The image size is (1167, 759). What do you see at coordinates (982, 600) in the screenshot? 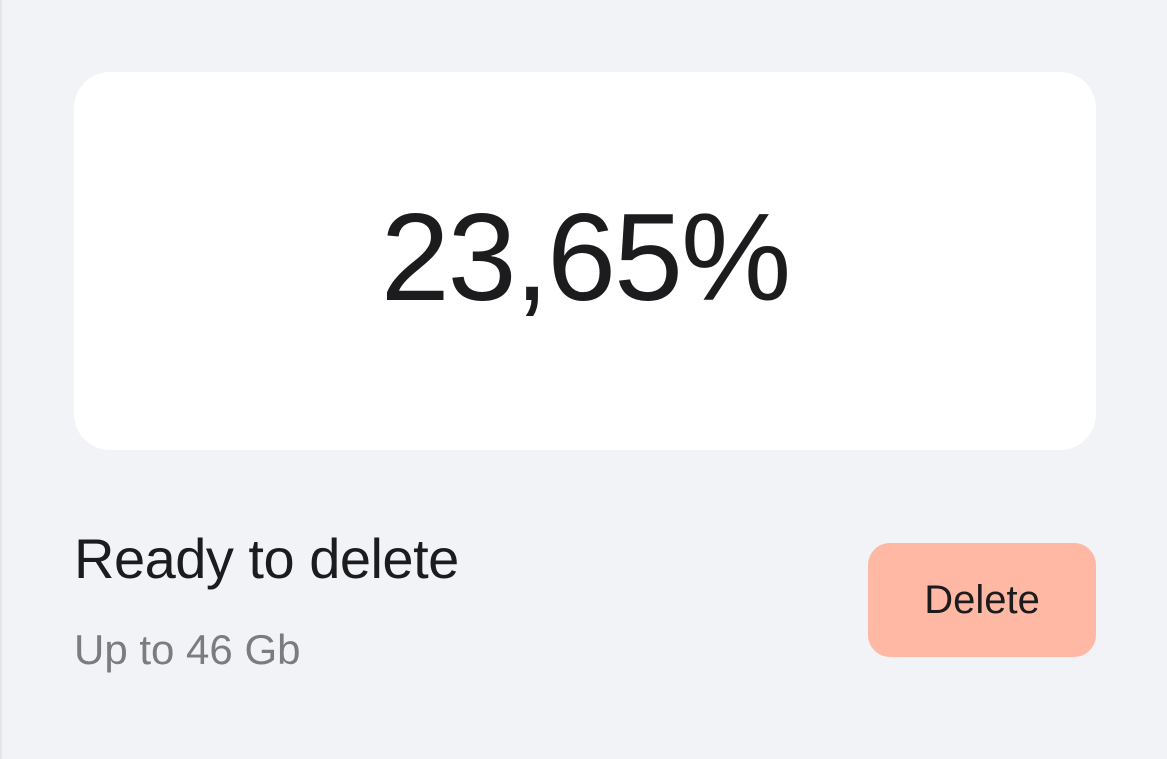
I see `delete-button: Delete` at bounding box center [982, 600].